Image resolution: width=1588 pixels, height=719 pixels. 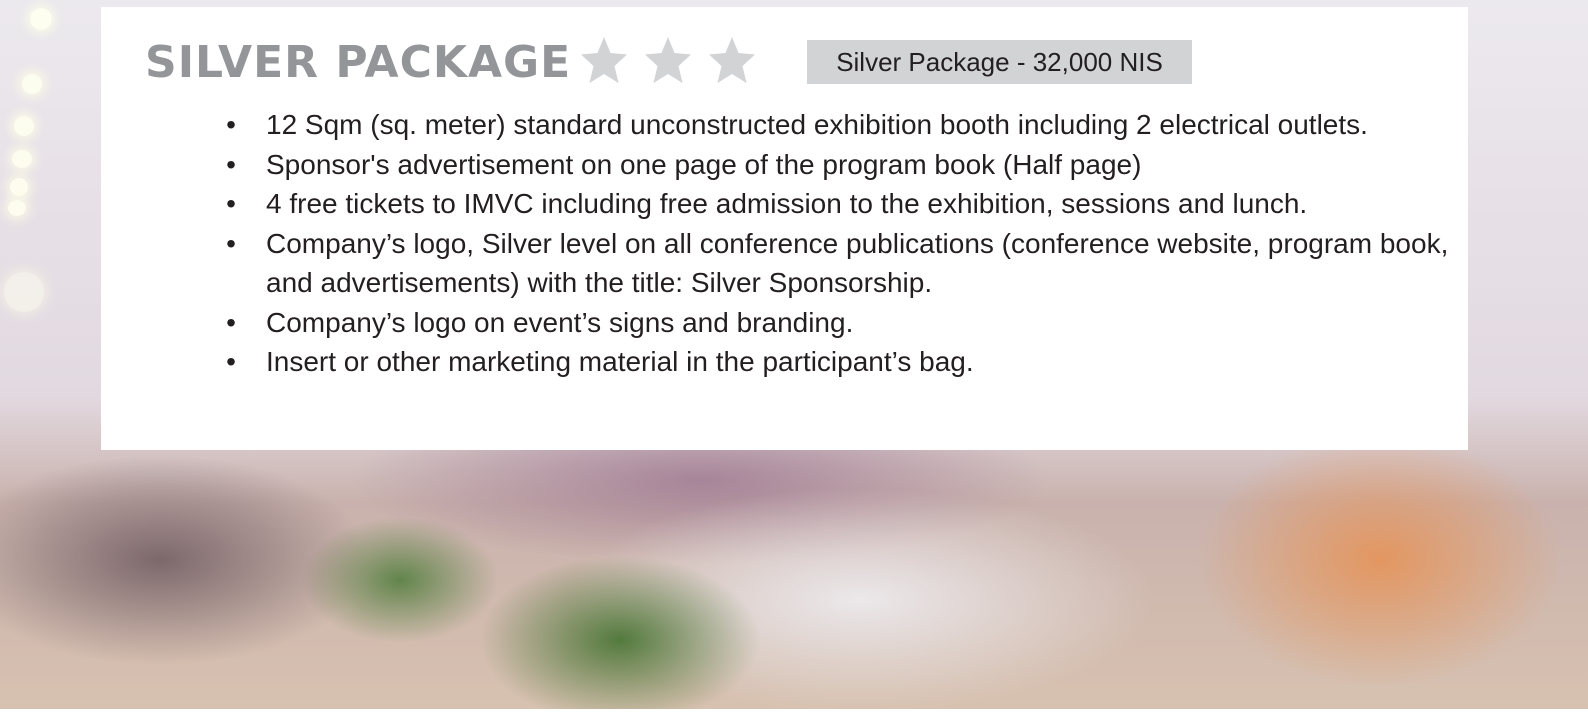 I want to click on rating-stars, so click(x=668, y=61).